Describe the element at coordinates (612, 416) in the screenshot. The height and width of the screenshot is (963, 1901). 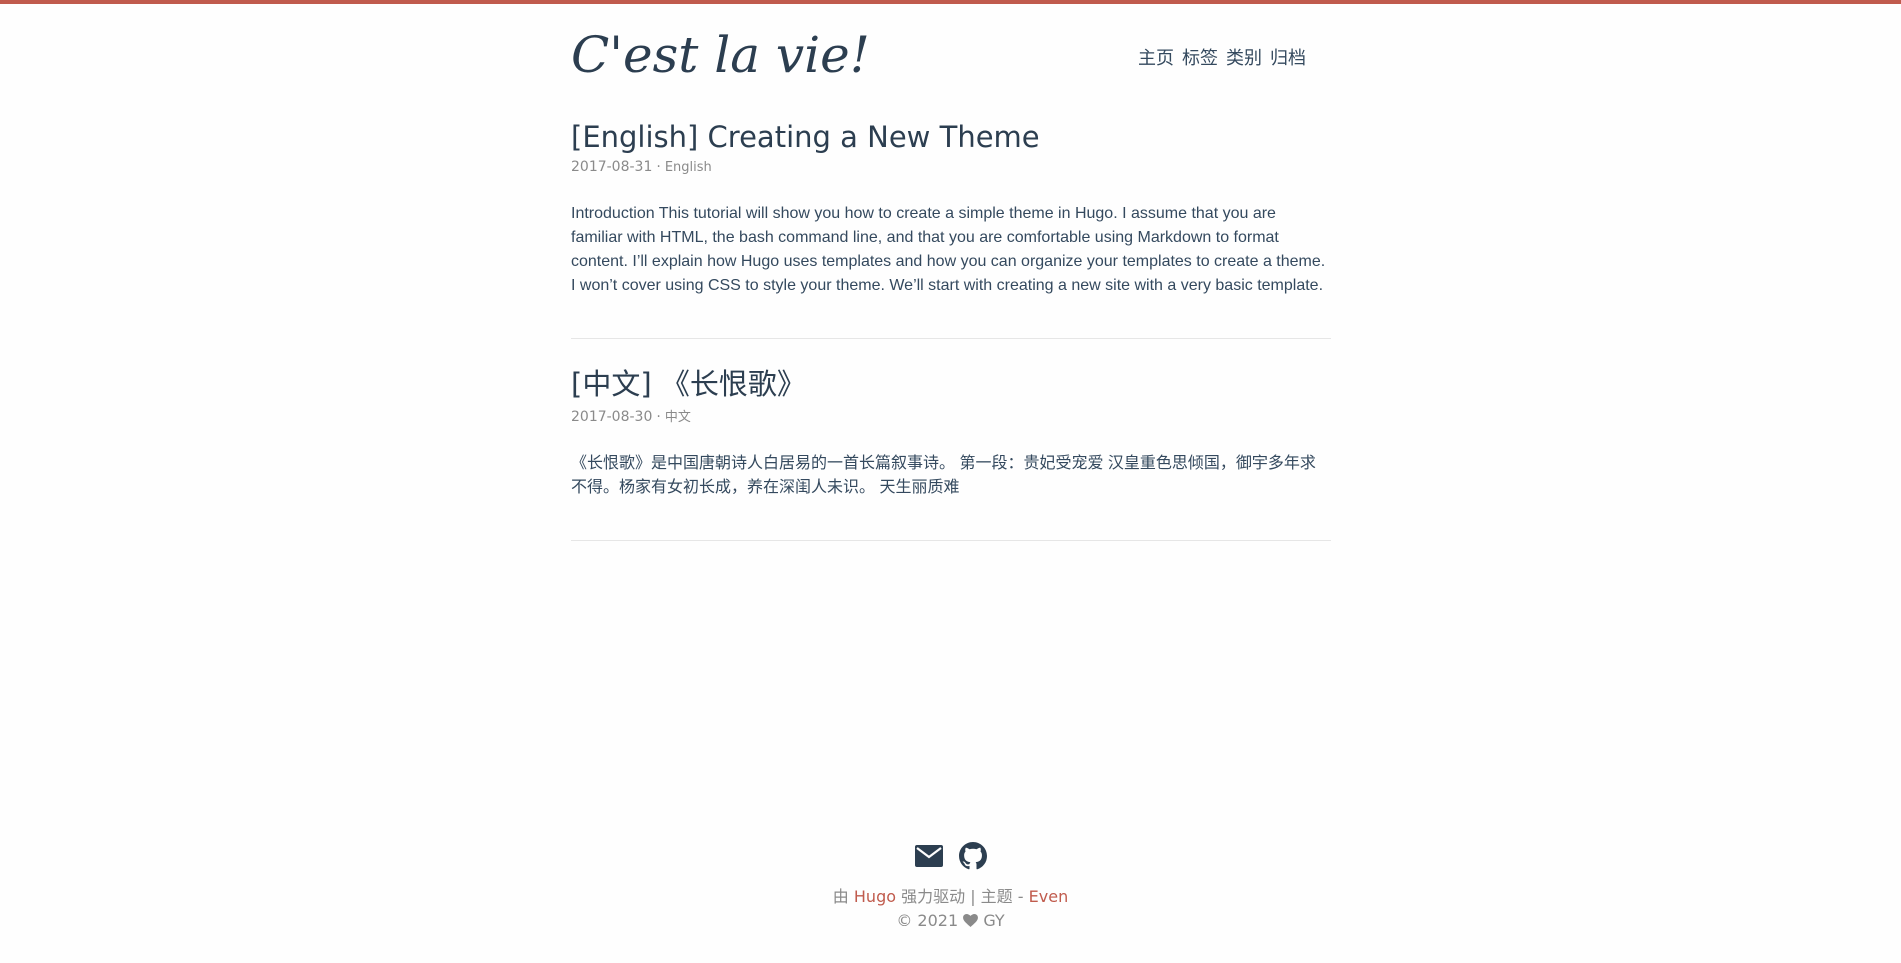
I see `post-date: 2017-08-30` at that location.